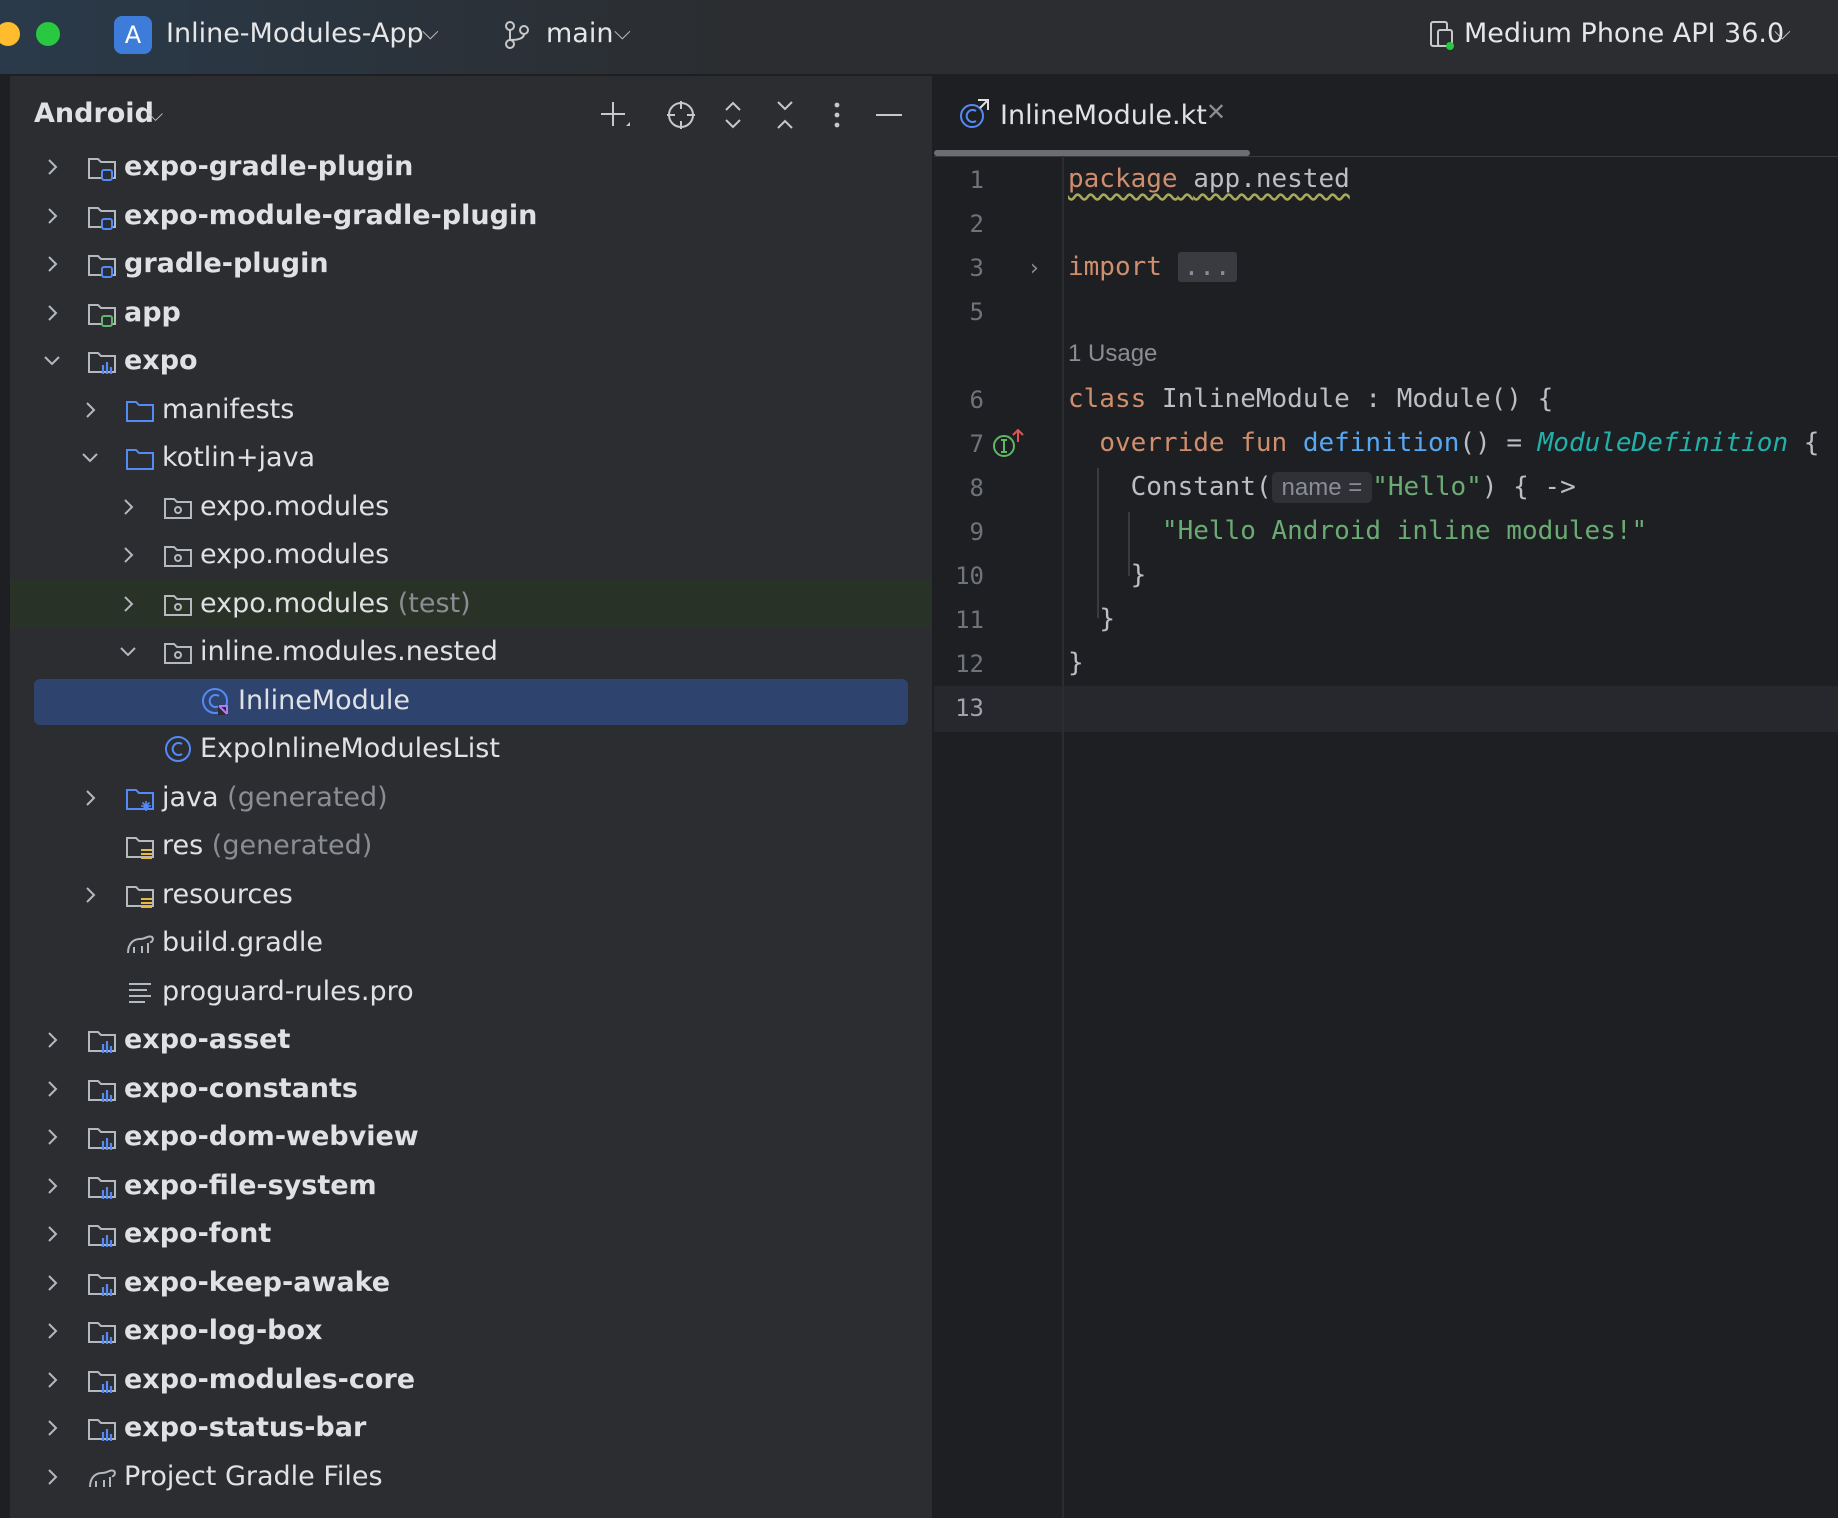  Describe the element at coordinates (275, 797) in the screenshot. I see `tree-item-label: java (generated)` at that location.